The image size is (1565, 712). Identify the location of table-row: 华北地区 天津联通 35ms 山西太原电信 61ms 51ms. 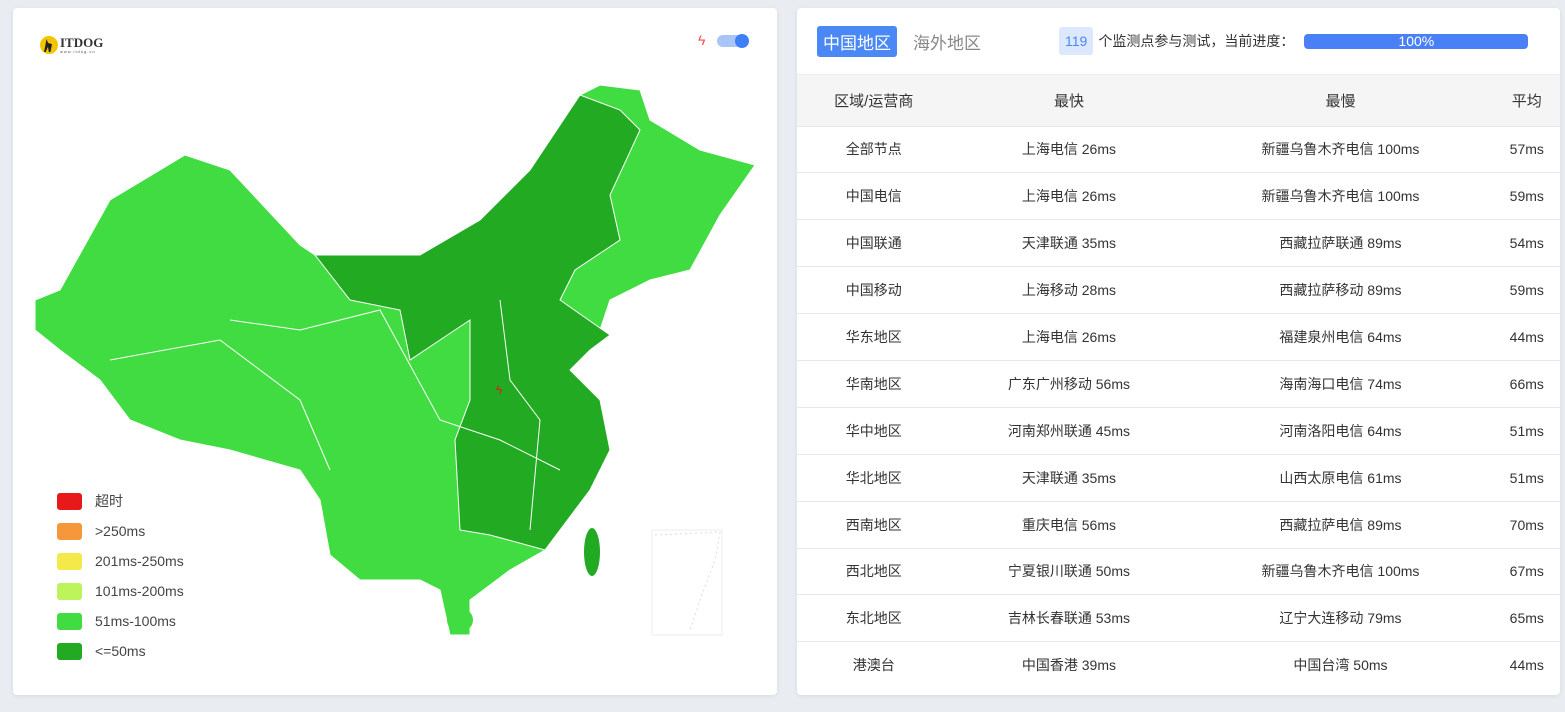
(1178, 477).